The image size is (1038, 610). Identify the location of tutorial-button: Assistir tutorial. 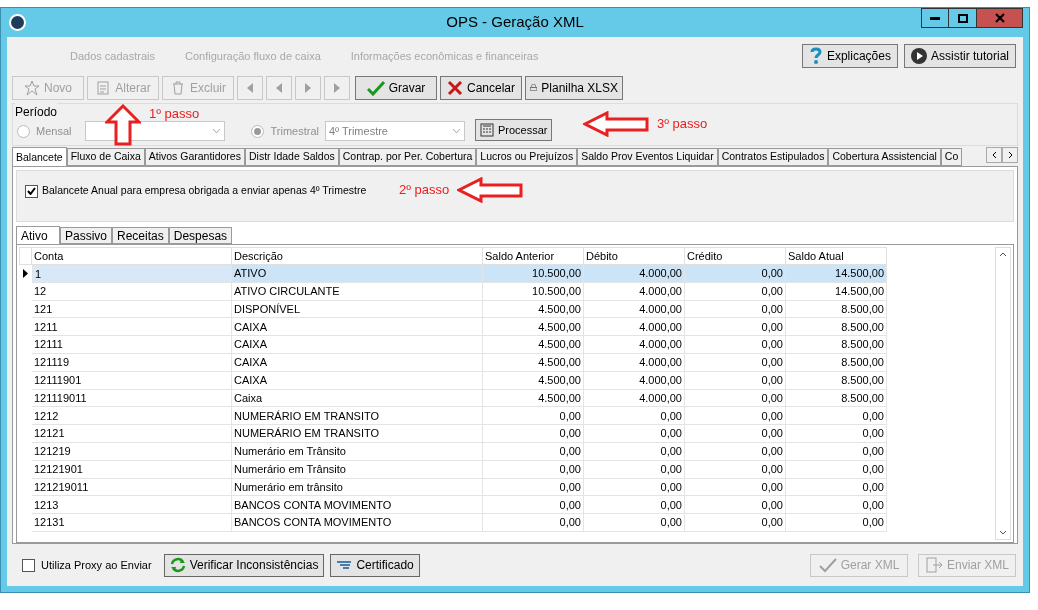
(959, 56).